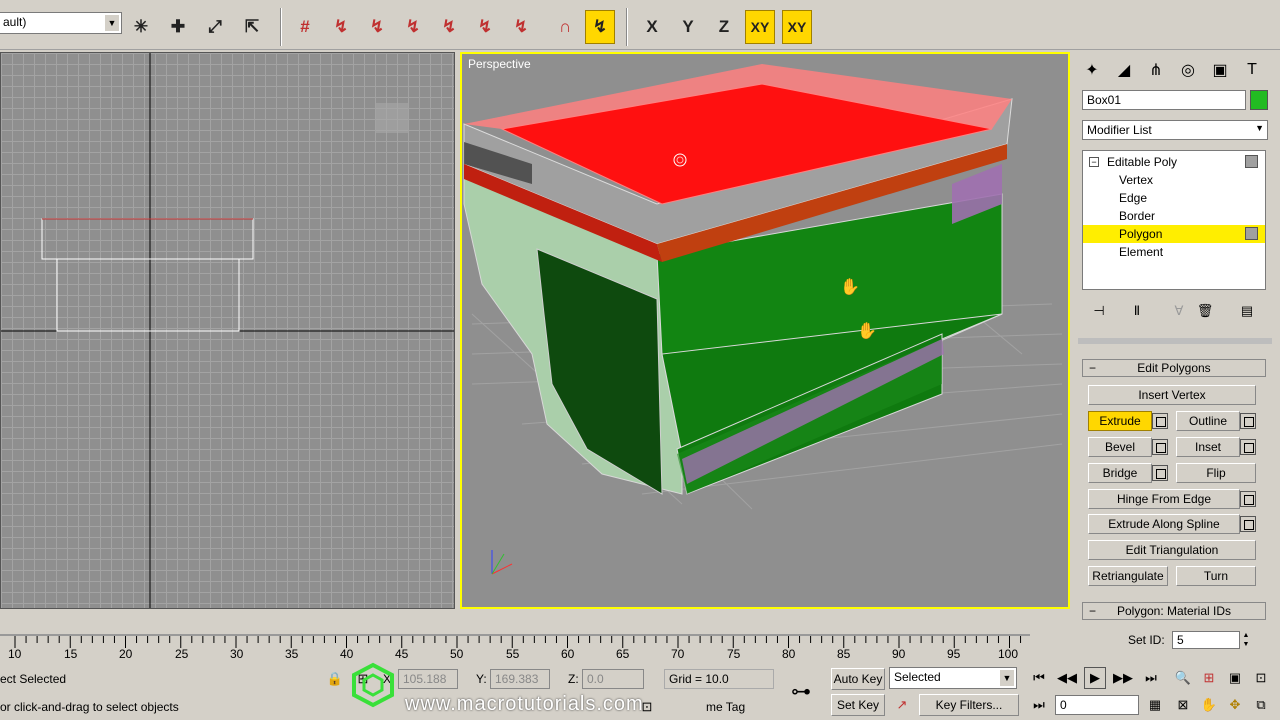  Describe the element at coordinates (1099, 311) in the screenshot. I see `pin-stack-icon: ⊣` at that location.